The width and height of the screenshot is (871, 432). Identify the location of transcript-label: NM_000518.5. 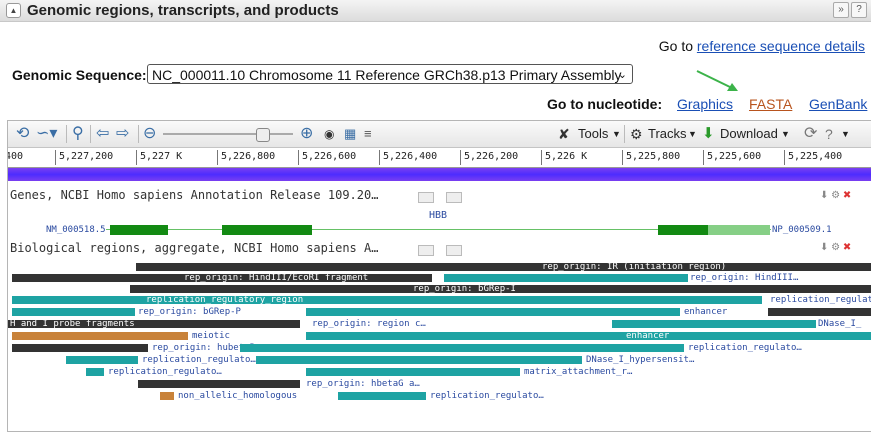
(76, 230).